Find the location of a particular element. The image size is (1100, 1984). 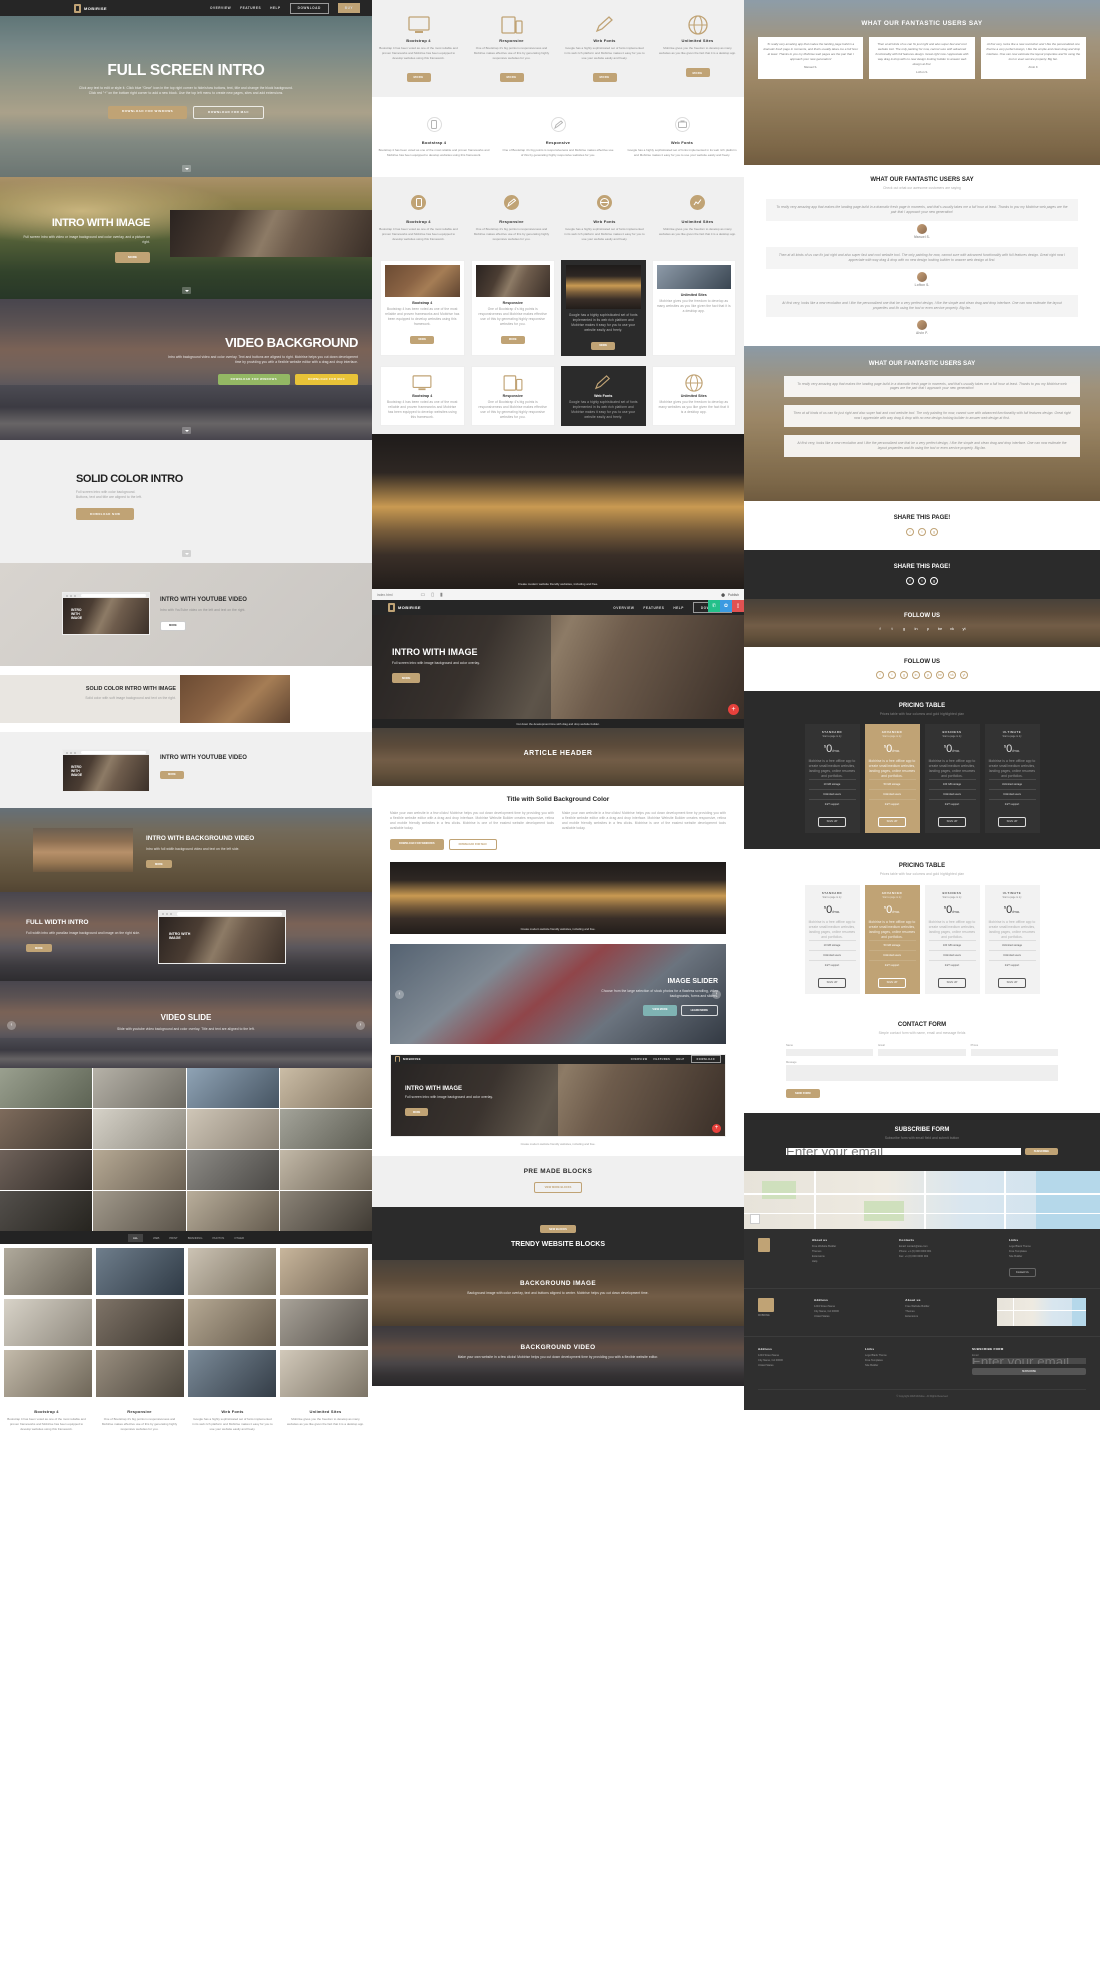

trash-icon: ▯ is located at coordinates (738, 606).